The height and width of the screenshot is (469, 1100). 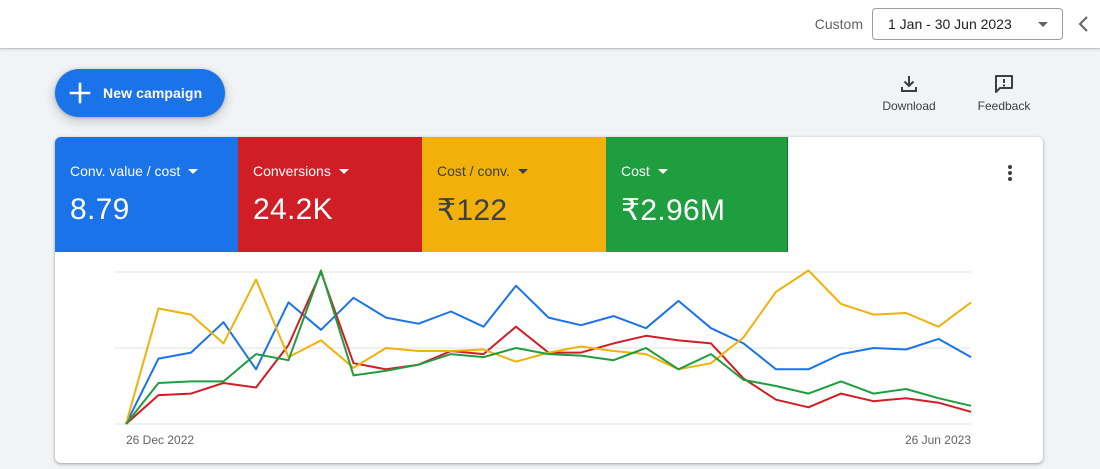 I want to click on metric-label: Cost, so click(x=635, y=171).